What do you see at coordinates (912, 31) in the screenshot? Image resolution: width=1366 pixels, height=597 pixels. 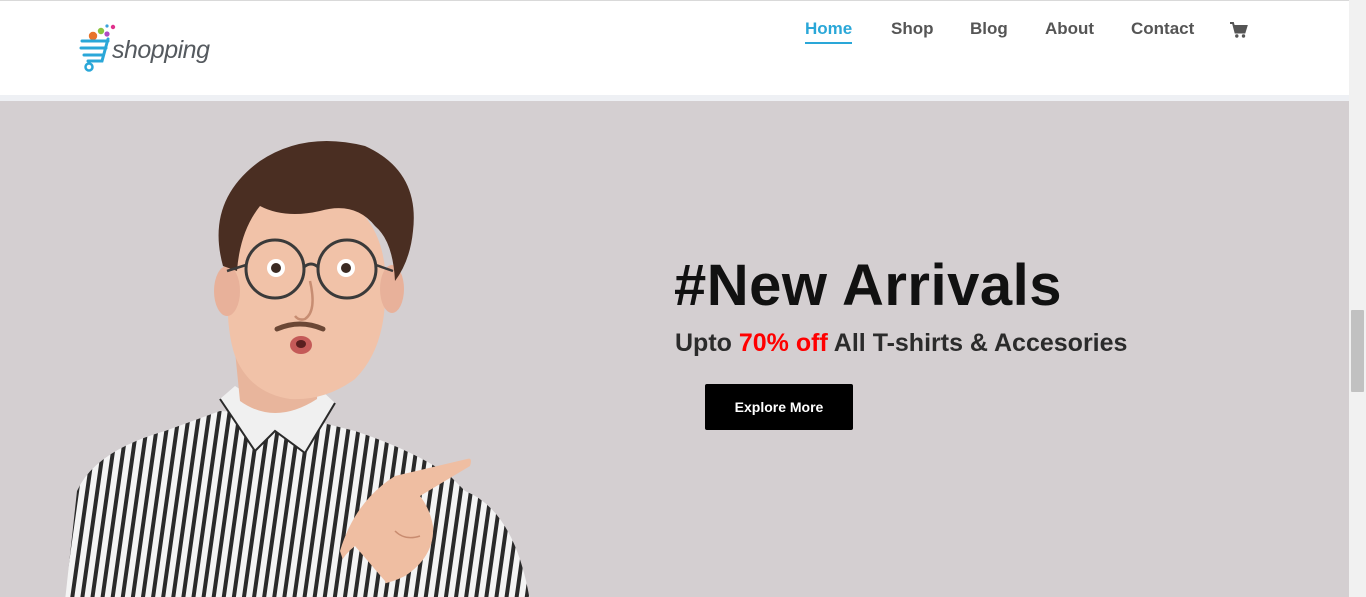 I see `nav-shop: Shop` at bounding box center [912, 31].